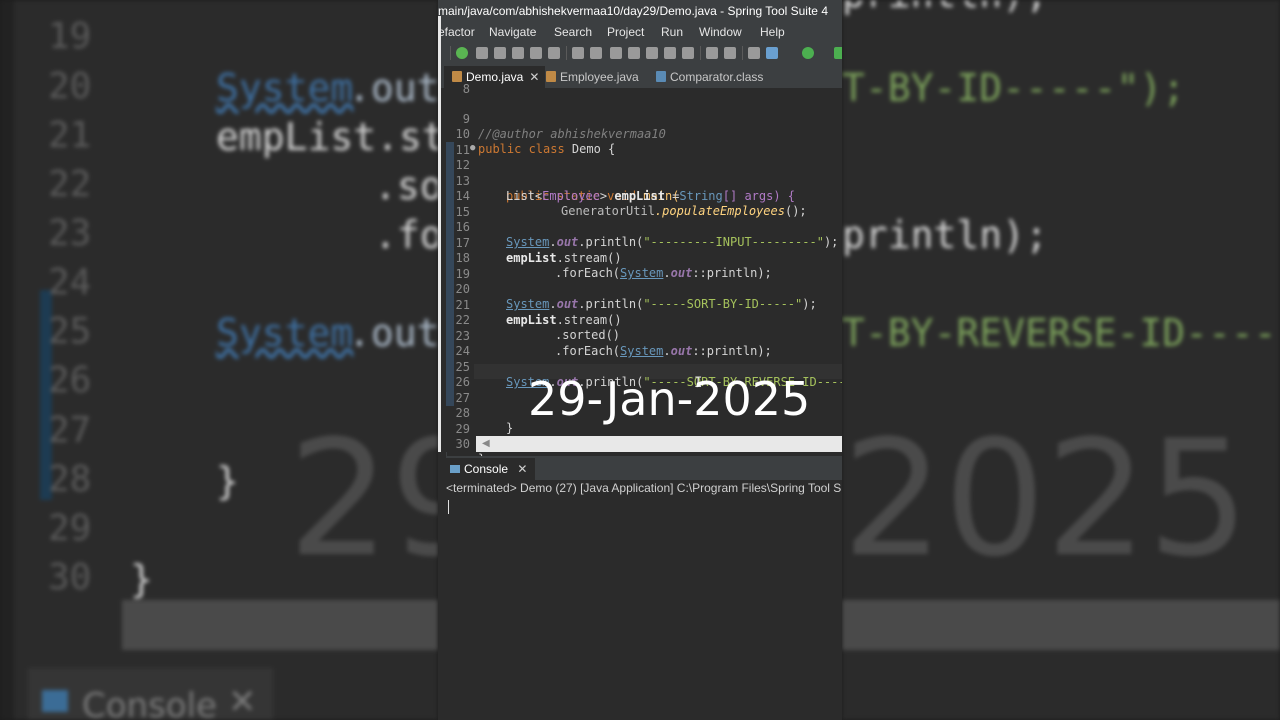 Image resolution: width=1280 pixels, height=720 pixels. I want to click on background-line-number: 23, so click(70, 233).